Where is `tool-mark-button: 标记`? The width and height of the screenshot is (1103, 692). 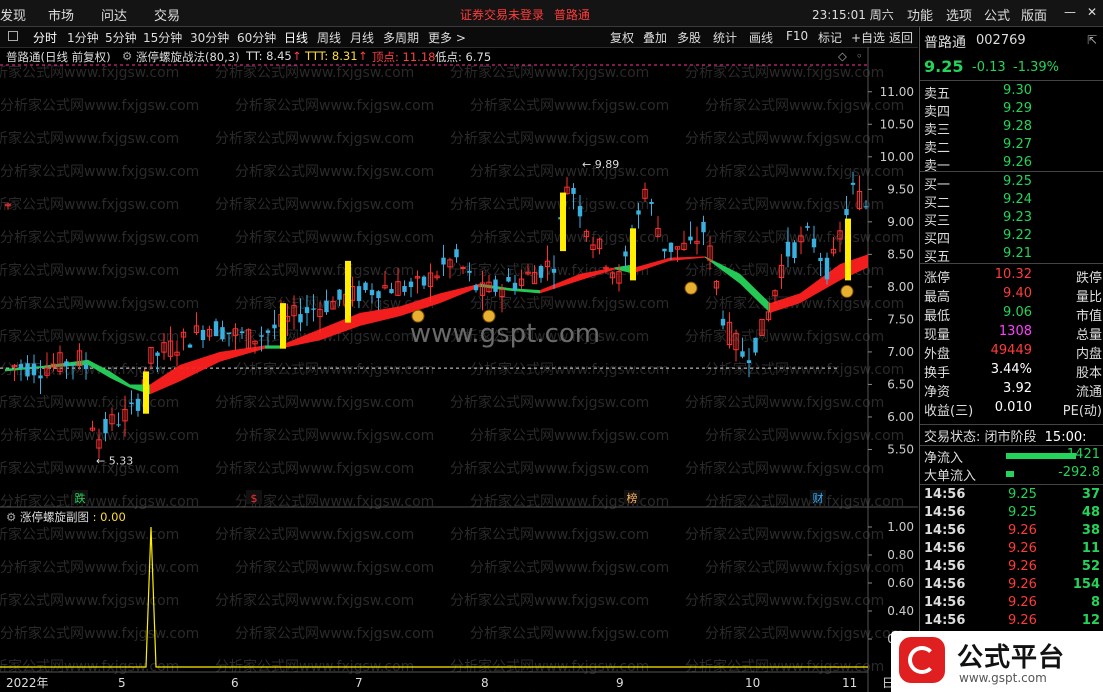
tool-mark-button: 标记 is located at coordinates (830, 37).